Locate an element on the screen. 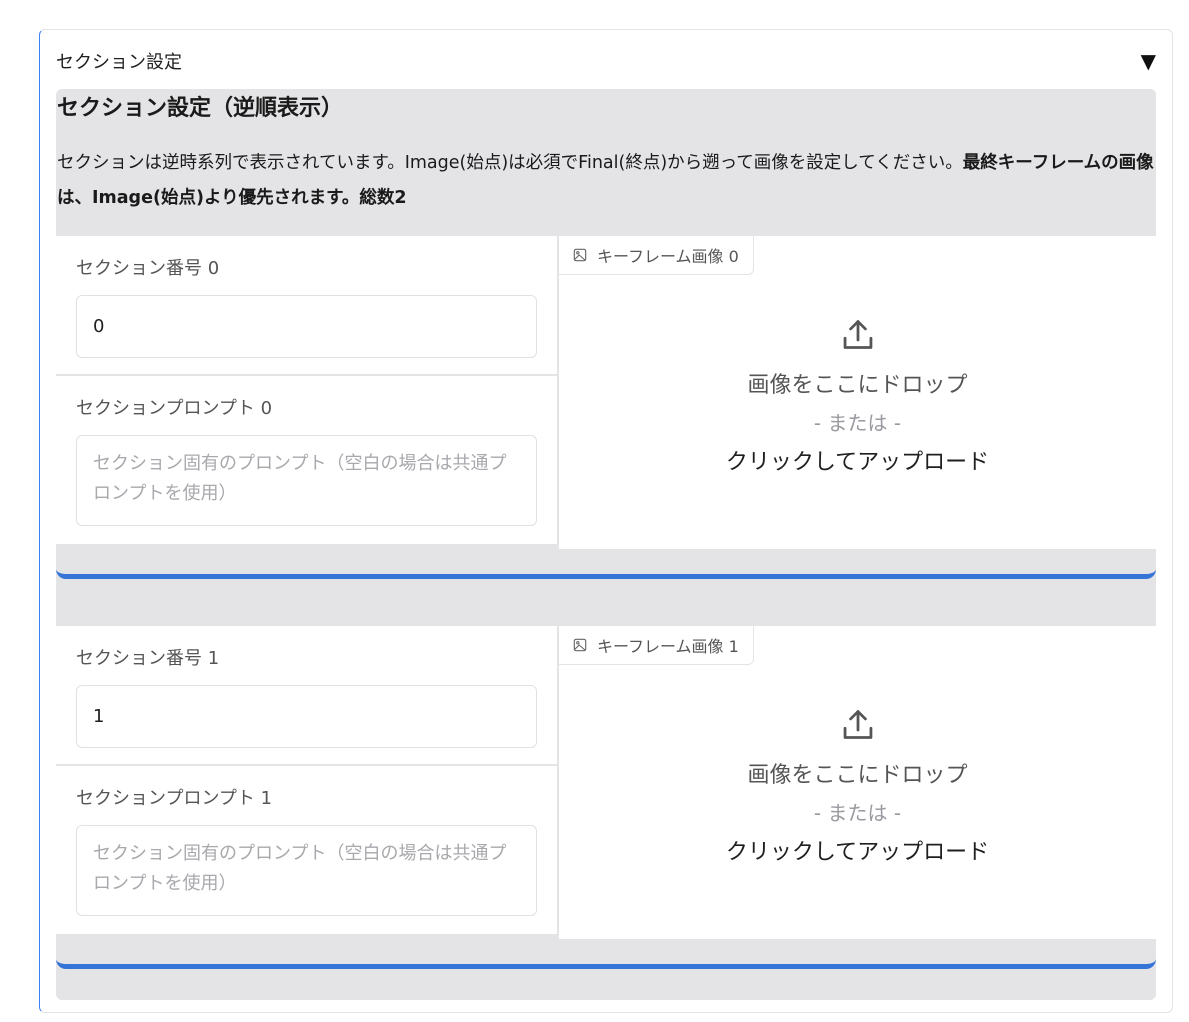 This screenshot has height=1022, width=1189. section-settings-heading: セクション設定（逆順表示） is located at coordinates (200, 108).